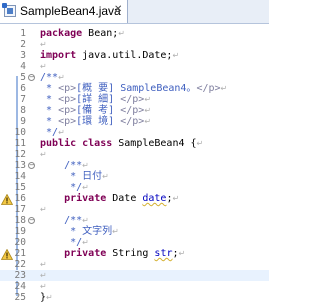  I want to click on code-text: * <p>[備 考] </p>↵, so click(95, 110).